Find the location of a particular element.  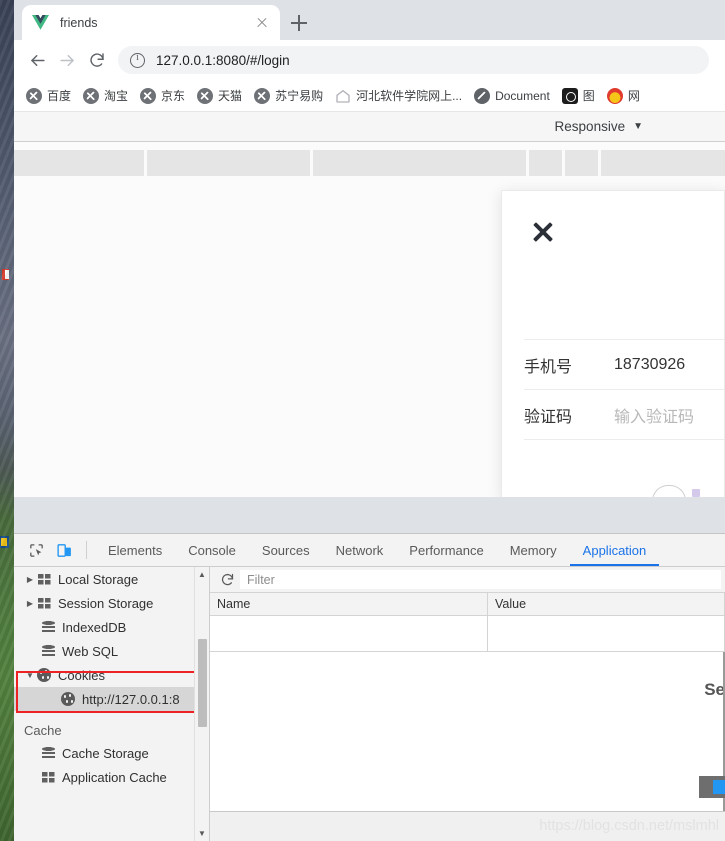

tab-performance: Performance is located at coordinates (446, 550).